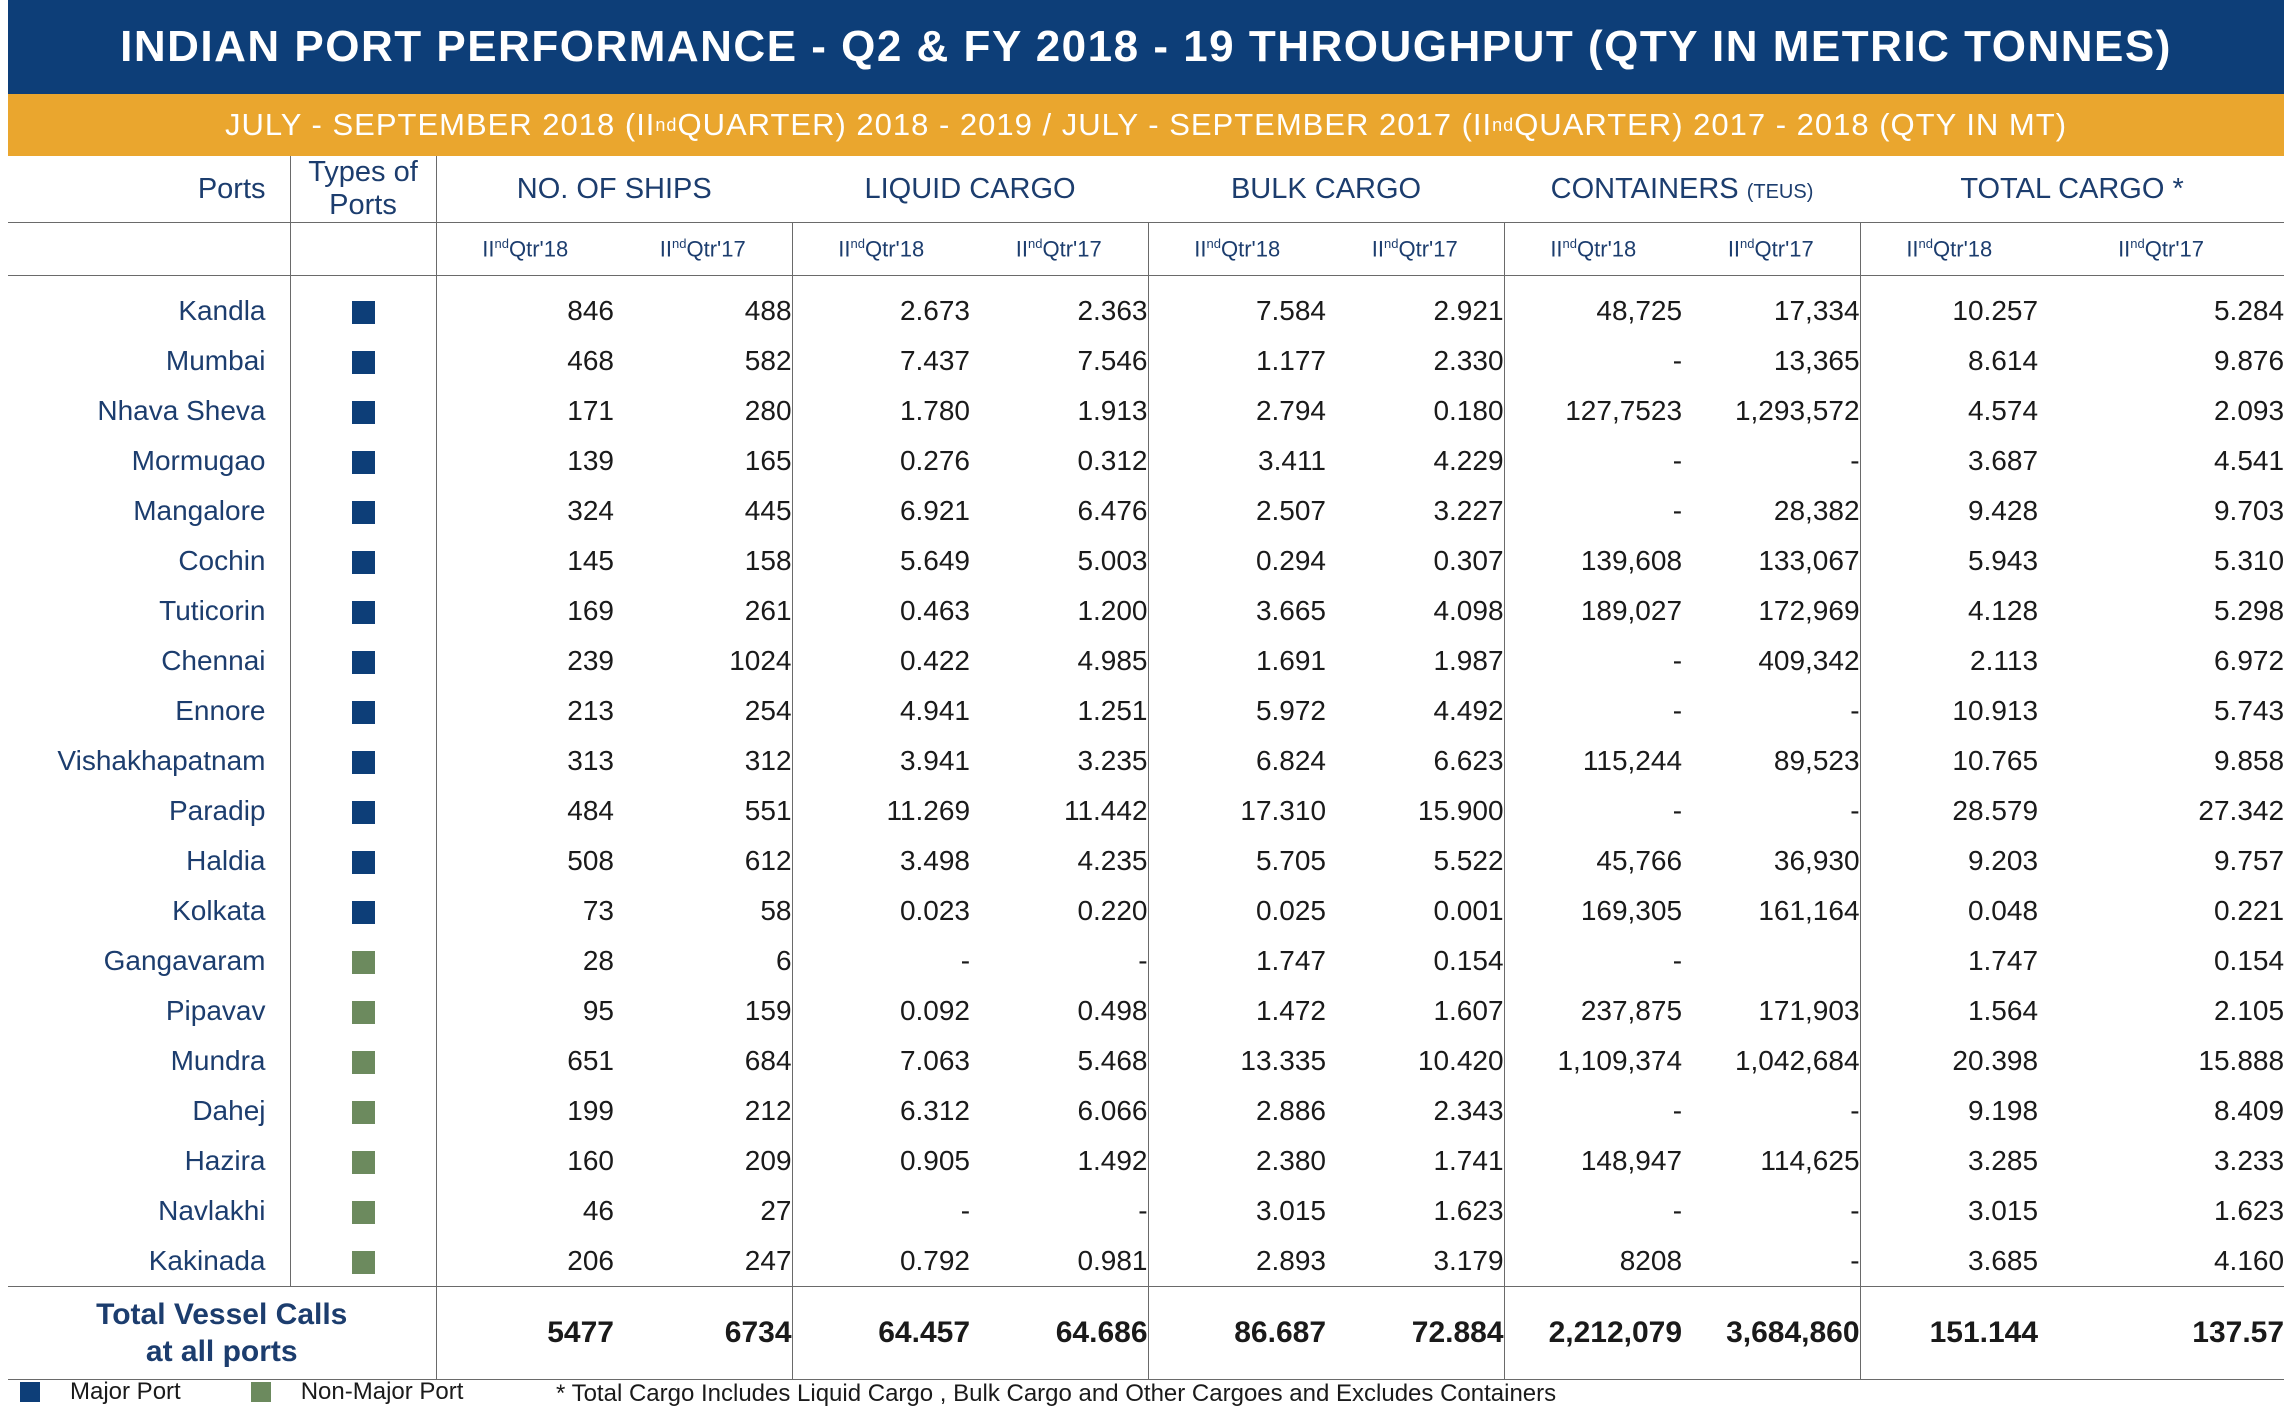 This screenshot has width=2292, height=1427. Describe the element at coordinates (935, 1110) in the screenshot. I see `table-cell: 6.312` at that location.